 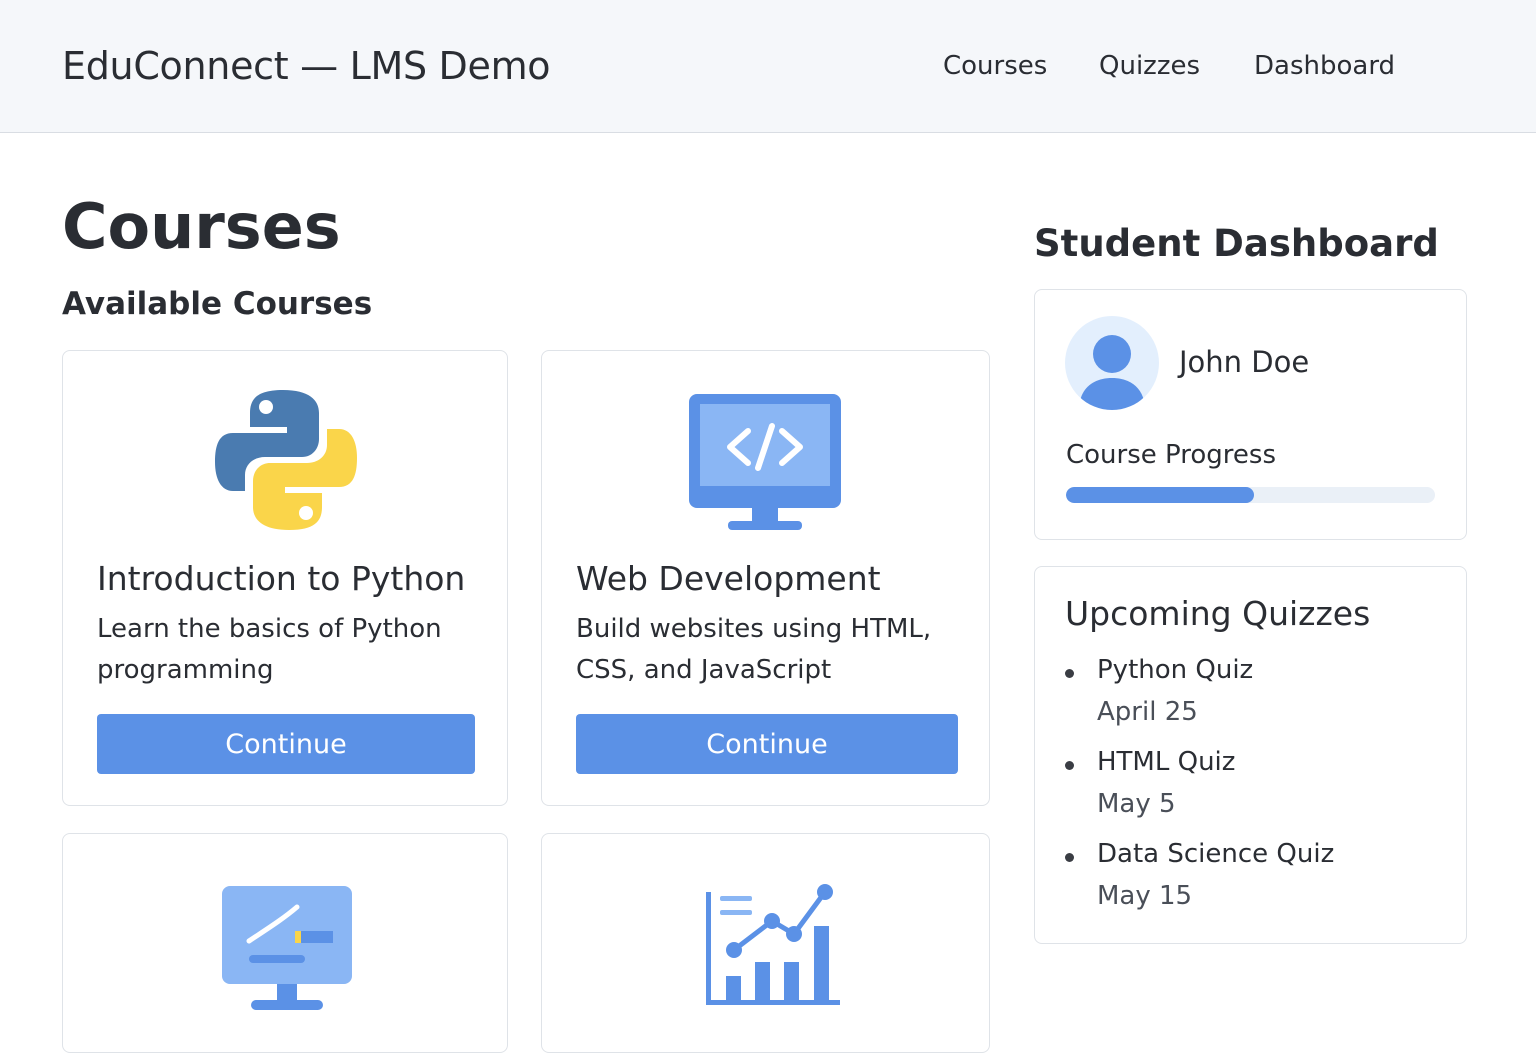 What do you see at coordinates (217, 304) in the screenshot?
I see `section-title: Available Courses` at bounding box center [217, 304].